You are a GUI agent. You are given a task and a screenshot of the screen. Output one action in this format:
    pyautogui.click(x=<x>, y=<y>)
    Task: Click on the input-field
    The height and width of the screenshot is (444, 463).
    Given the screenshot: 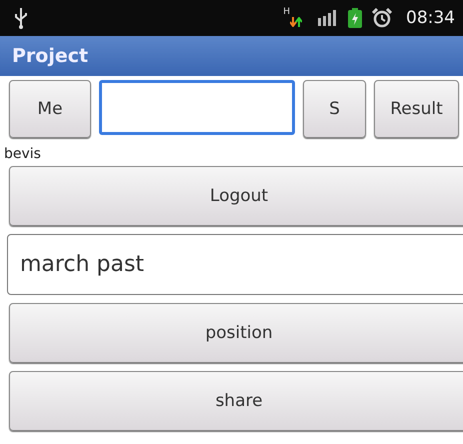 What is the action you would take?
    pyautogui.click(x=197, y=107)
    